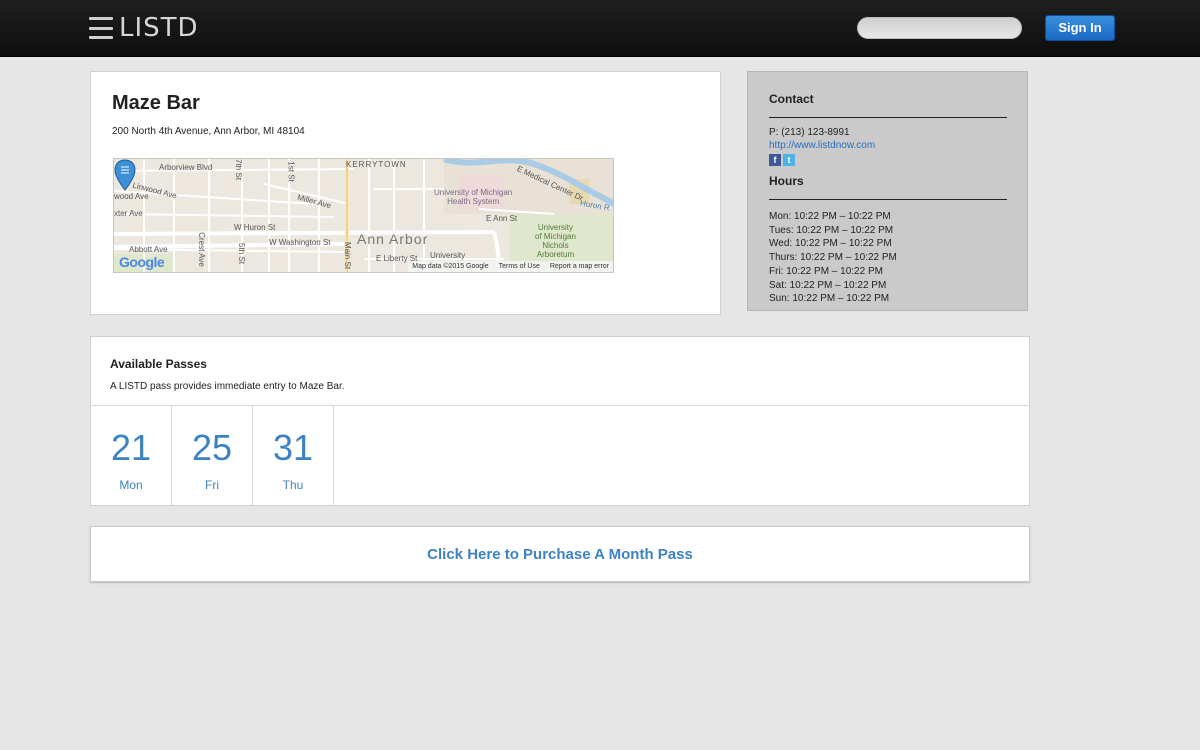 Image resolution: width=1200 pixels, height=750 pixels. I want to click on map-label-university: University, so click(448, 255).